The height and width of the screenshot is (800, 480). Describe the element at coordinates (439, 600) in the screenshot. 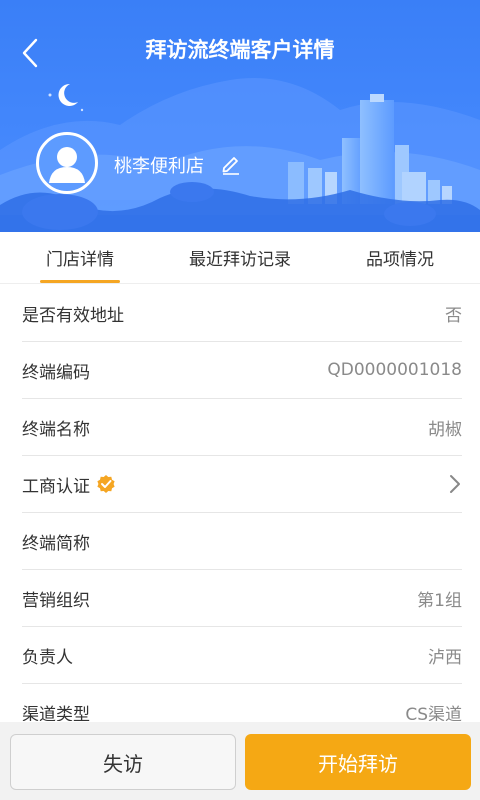

I see `detail-value: 第1组` at that location.